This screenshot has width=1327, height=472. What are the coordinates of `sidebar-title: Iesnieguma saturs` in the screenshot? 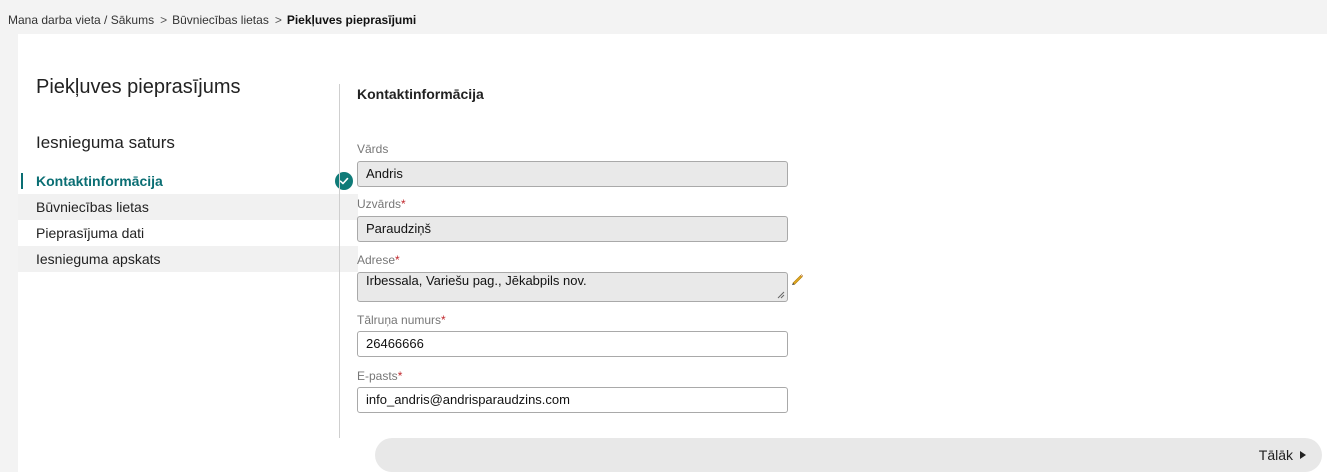 It's located at (105, 142).